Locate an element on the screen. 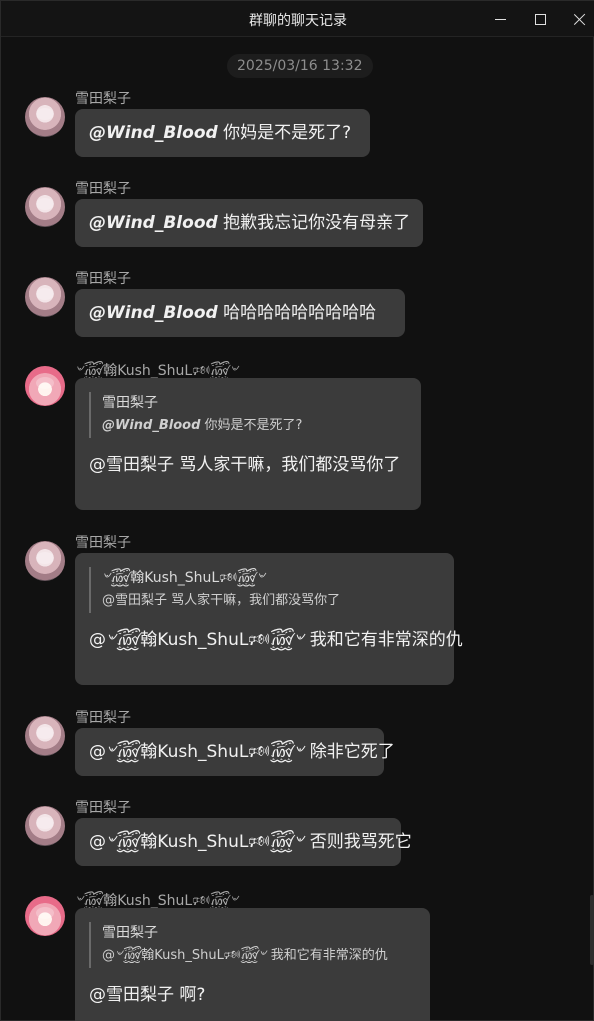 The image size is (594, 1021). scrollbar-thumb is located at coordinates (592, 930).